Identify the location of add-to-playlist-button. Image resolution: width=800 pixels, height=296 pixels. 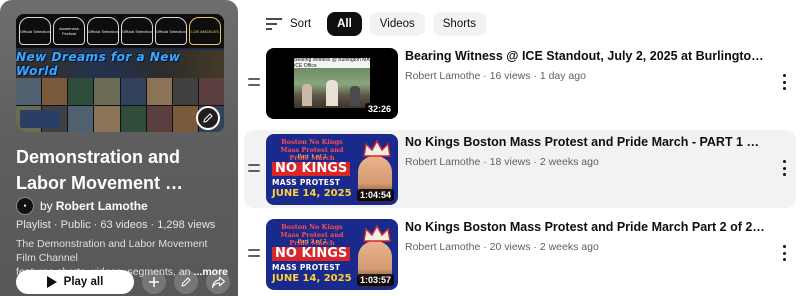
(154, 282).